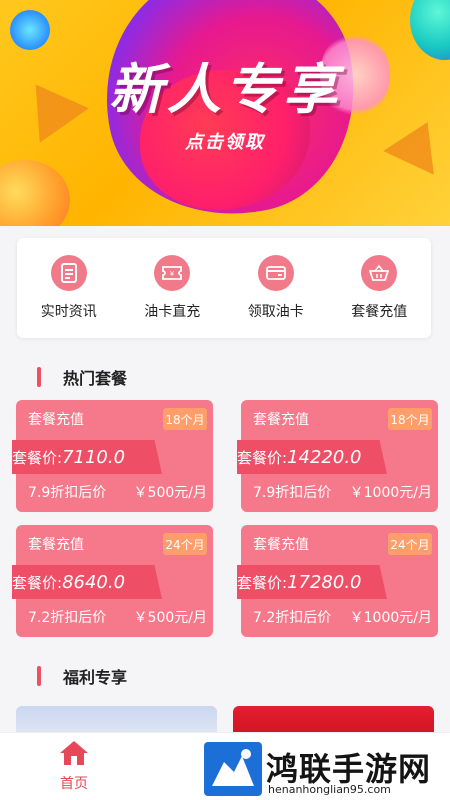 The height and width of the screenshot is (800, 450). I want to click on package-price-ribbon: 套餐价: 8640.0, so click(87, 582).